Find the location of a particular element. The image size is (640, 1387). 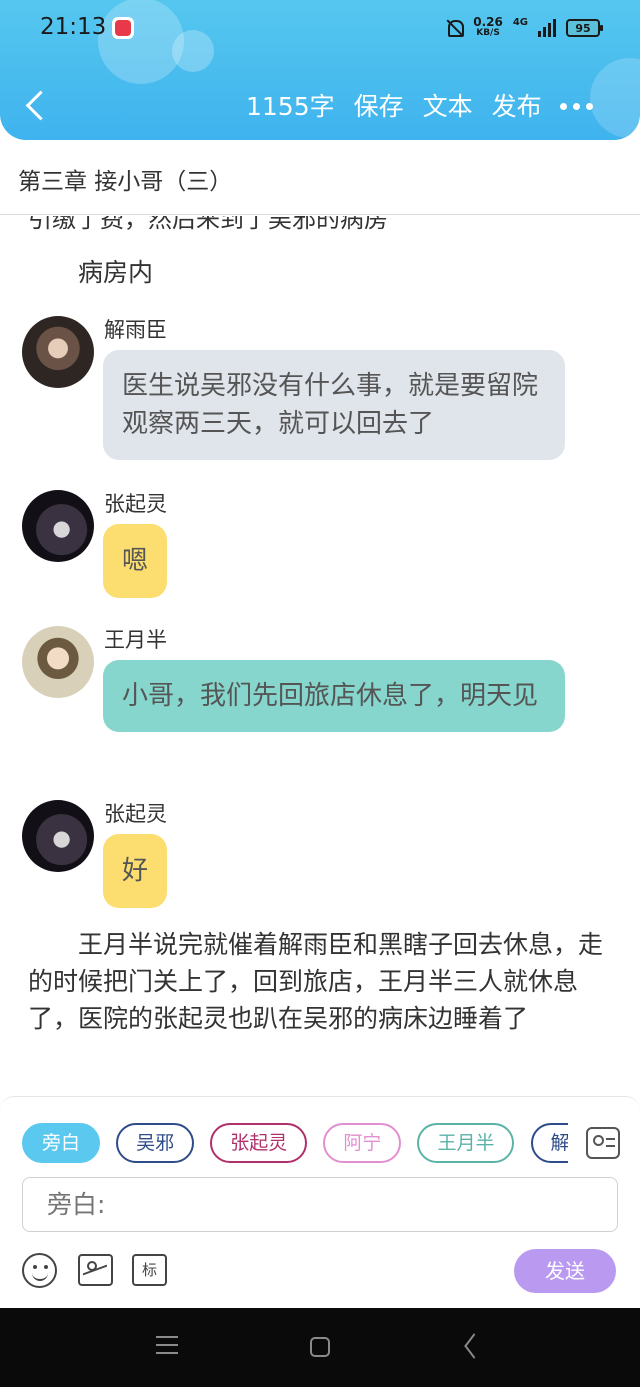

chapter-title: 第三章 接小哥（三） is located at coordinates (125, 179).